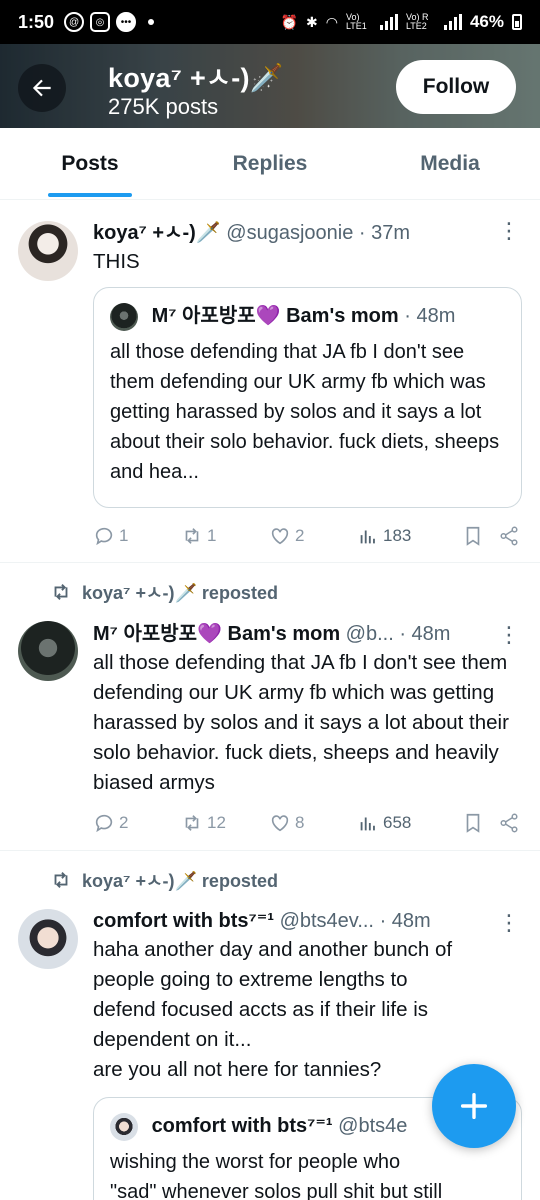 The image size is (540, 1200). I want to click on views-button: 183, so click(402, 536).